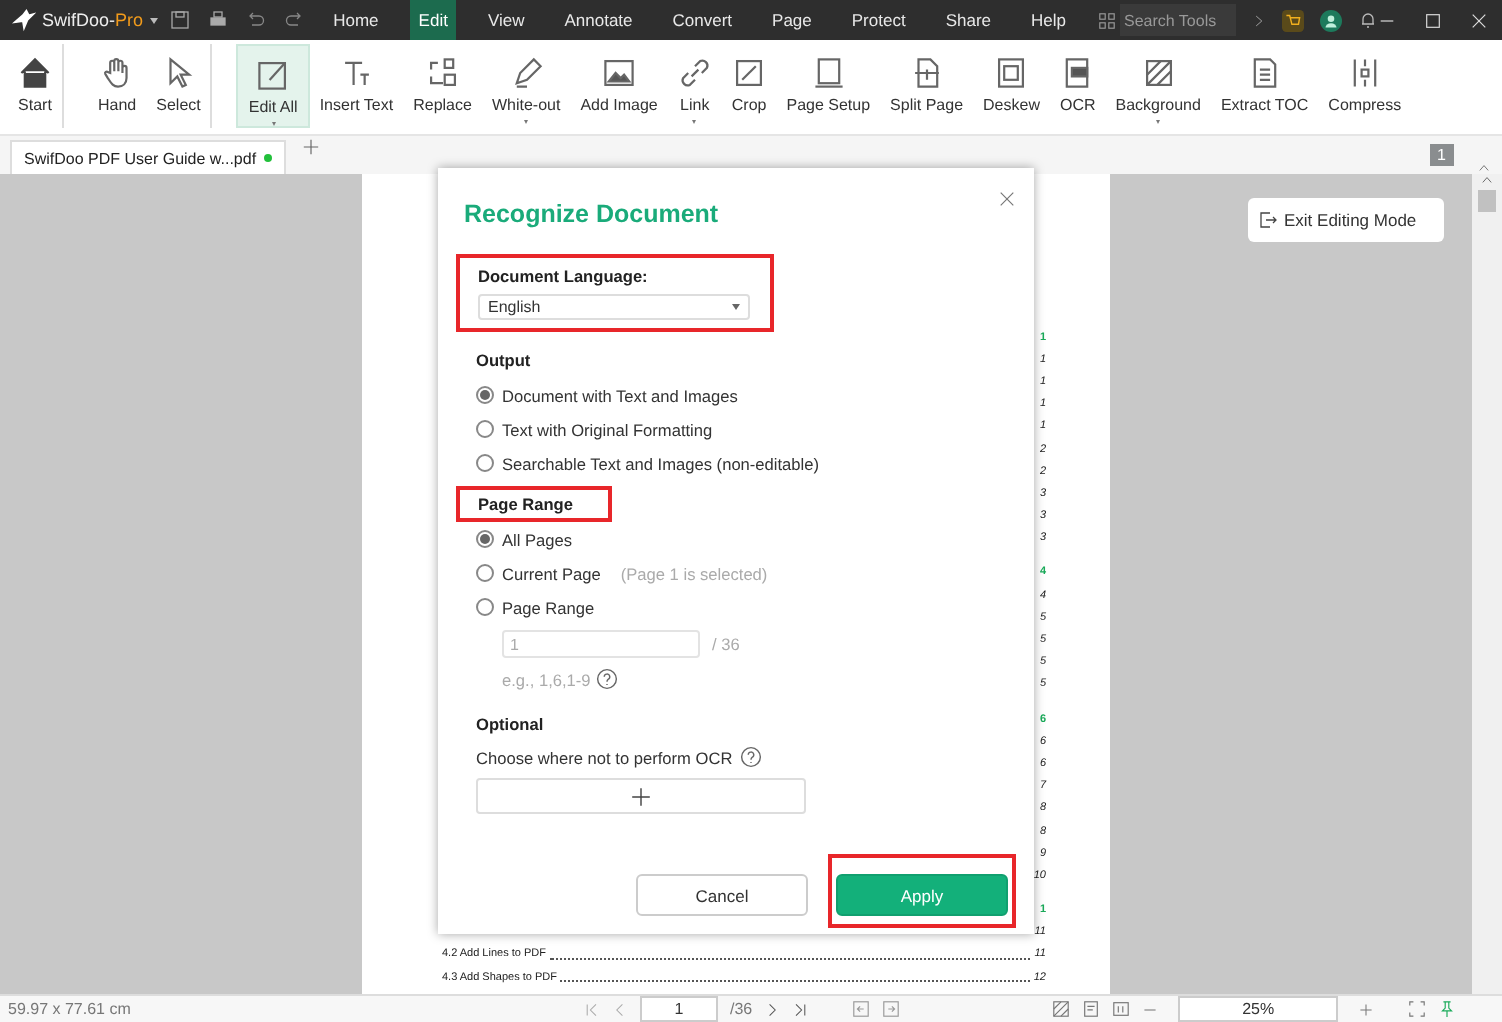 Image resolution: width=1502 pixels, height=1022 pixels. Describe the element at coordinates (594, 429) in the screenshot. I see `radio-option: Text with Original Formatting` at that location.